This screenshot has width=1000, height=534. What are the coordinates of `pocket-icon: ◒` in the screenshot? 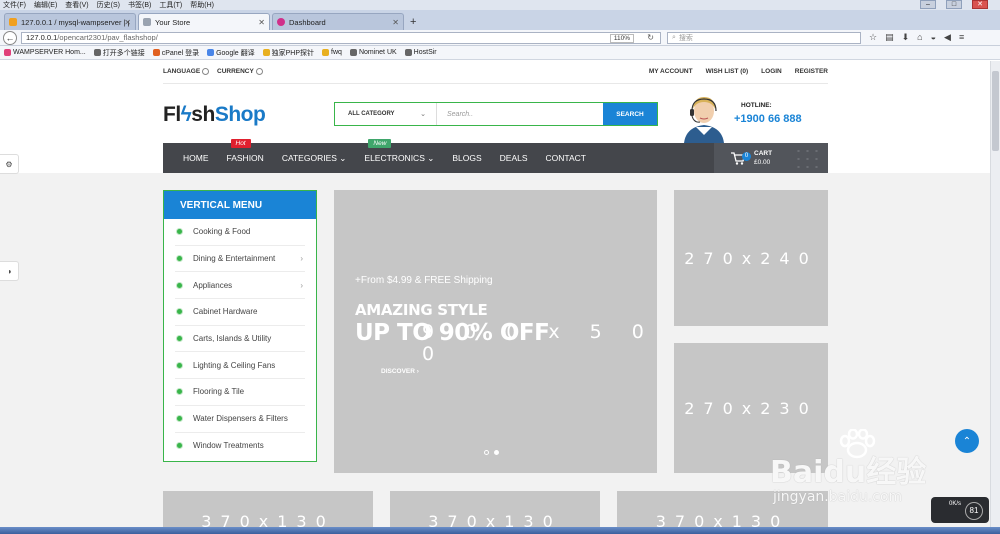 It's located at (933, 37).